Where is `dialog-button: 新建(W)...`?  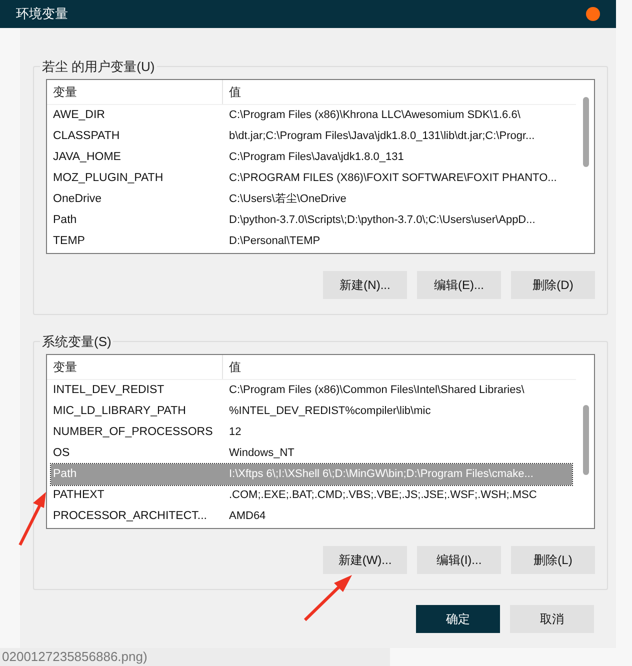
dialog-button: 新建(W)... is located at coordinates (365, 560).